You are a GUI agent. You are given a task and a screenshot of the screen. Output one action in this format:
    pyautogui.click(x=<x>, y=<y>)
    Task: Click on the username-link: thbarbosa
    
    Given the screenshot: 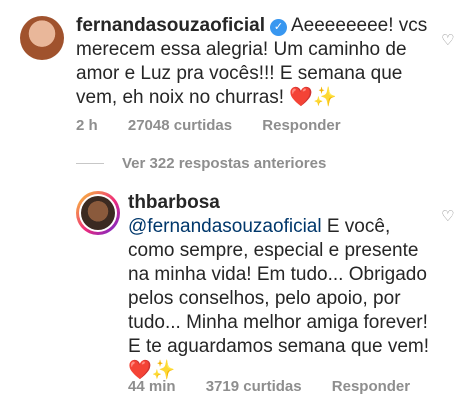 What is the action you would take?
    pyautogui.click(x=174, y=202)
    